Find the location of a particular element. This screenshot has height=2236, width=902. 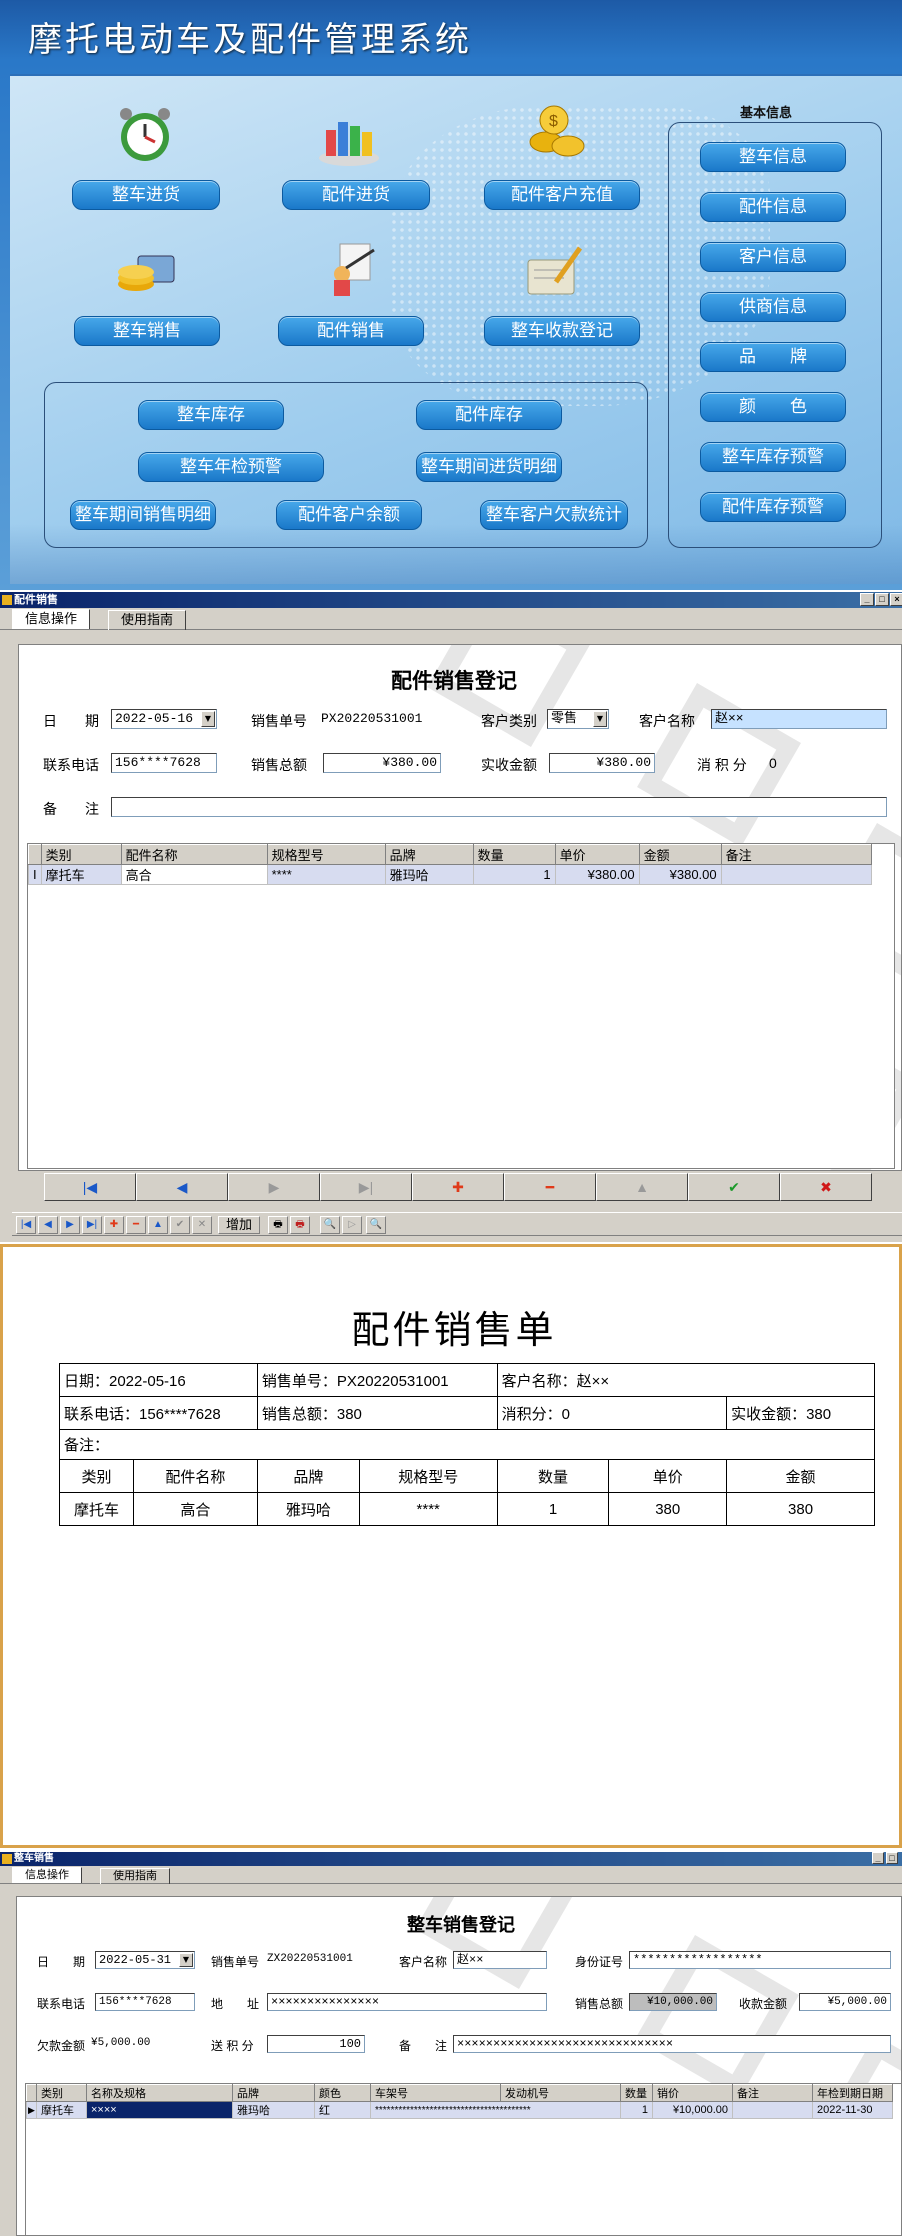

remark-field: ×××××××××××××××××××××××××××××× is located at coordinates (672, 2044).